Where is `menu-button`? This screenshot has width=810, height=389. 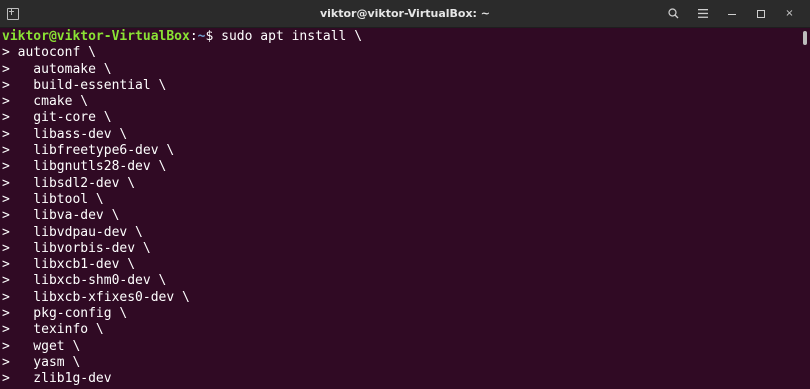 menu-button is located at coordinates (702, 13).